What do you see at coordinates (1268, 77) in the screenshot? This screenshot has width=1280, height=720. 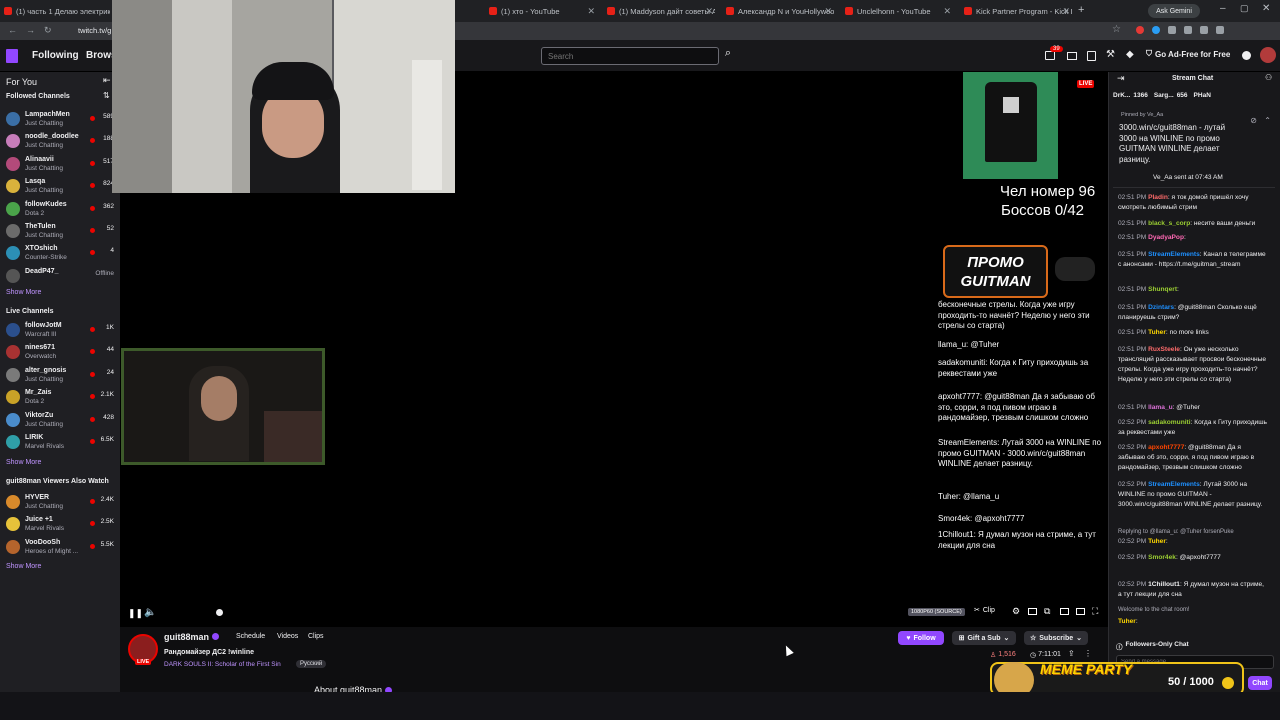 I see `chat-users-icon: ⚇` at bounding box center [1268, 77].